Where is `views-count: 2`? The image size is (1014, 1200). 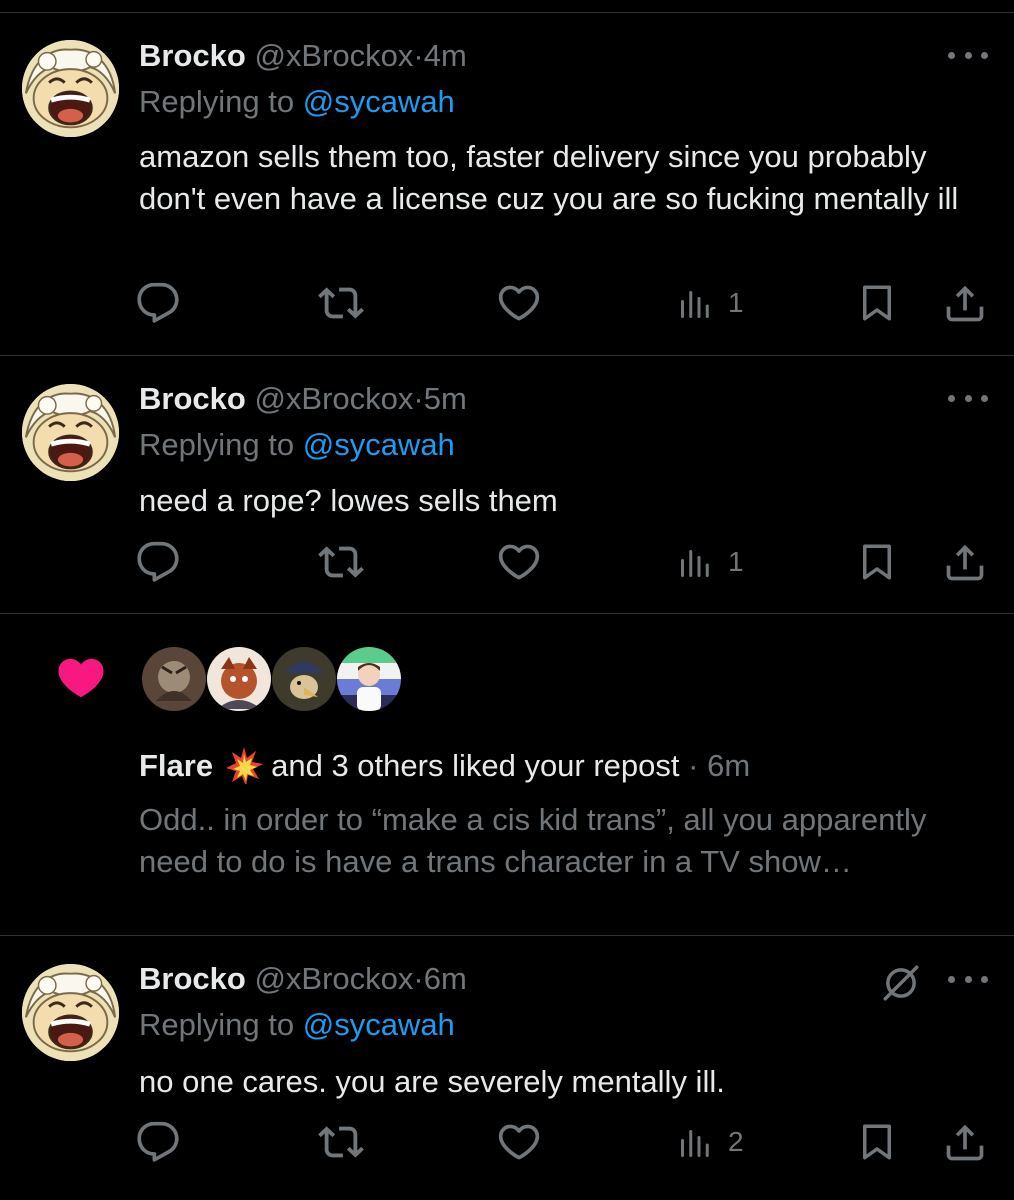 views-count: 2 is located at coordinates (736, 1141).